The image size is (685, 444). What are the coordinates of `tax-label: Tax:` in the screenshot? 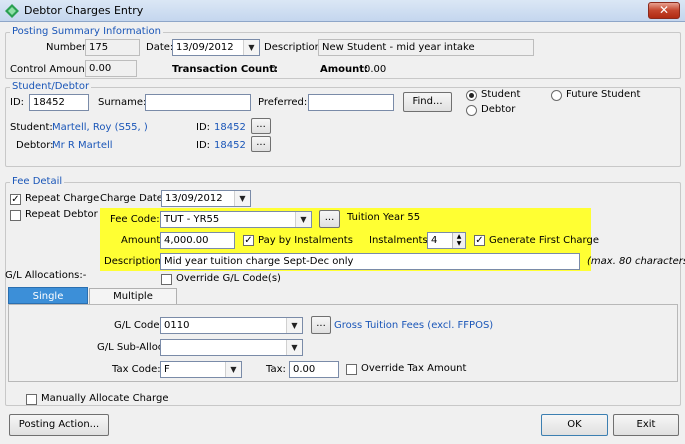 It's located at (276, 369).